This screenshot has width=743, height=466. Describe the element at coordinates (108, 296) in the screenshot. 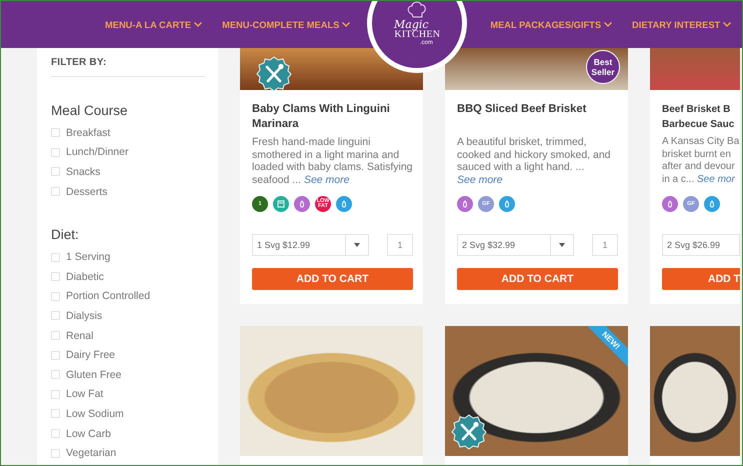

I see `filter-option-label: Portion Controlled` at that location.